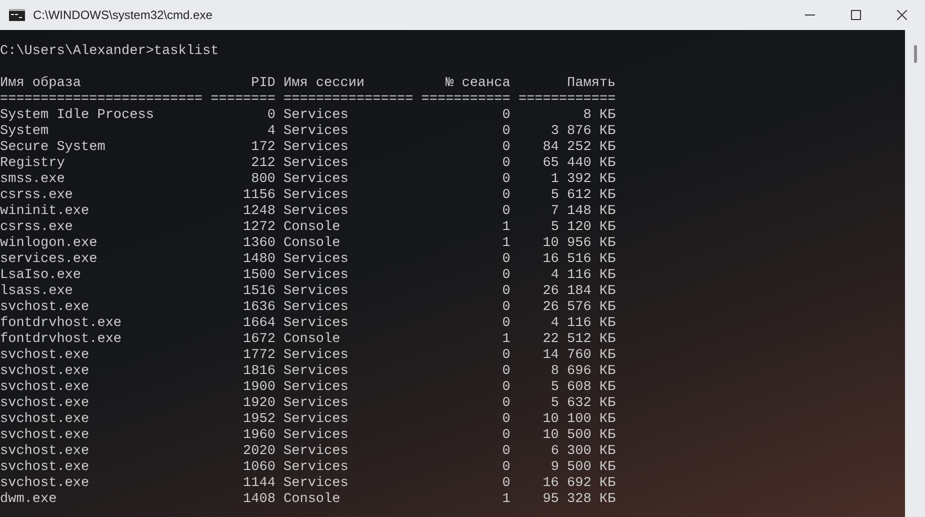  What do you see at coordinates (259, 292) in the screenshot?
I see `table-cell-text: 1516` at bounding box center [259, 292].